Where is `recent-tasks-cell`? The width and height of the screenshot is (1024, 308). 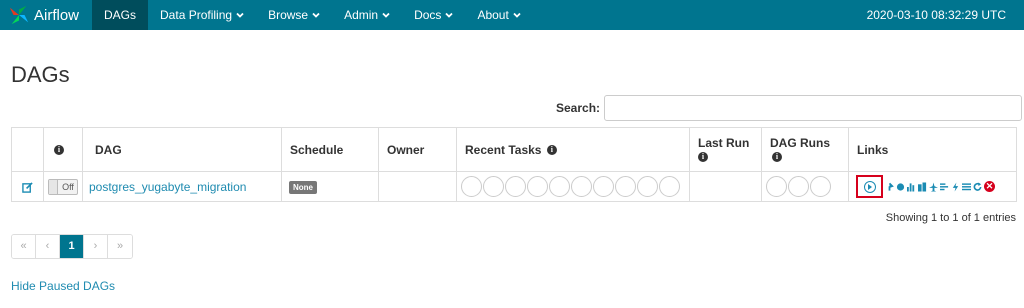
recent-tasks-cell is located at coordinates (573, 186).